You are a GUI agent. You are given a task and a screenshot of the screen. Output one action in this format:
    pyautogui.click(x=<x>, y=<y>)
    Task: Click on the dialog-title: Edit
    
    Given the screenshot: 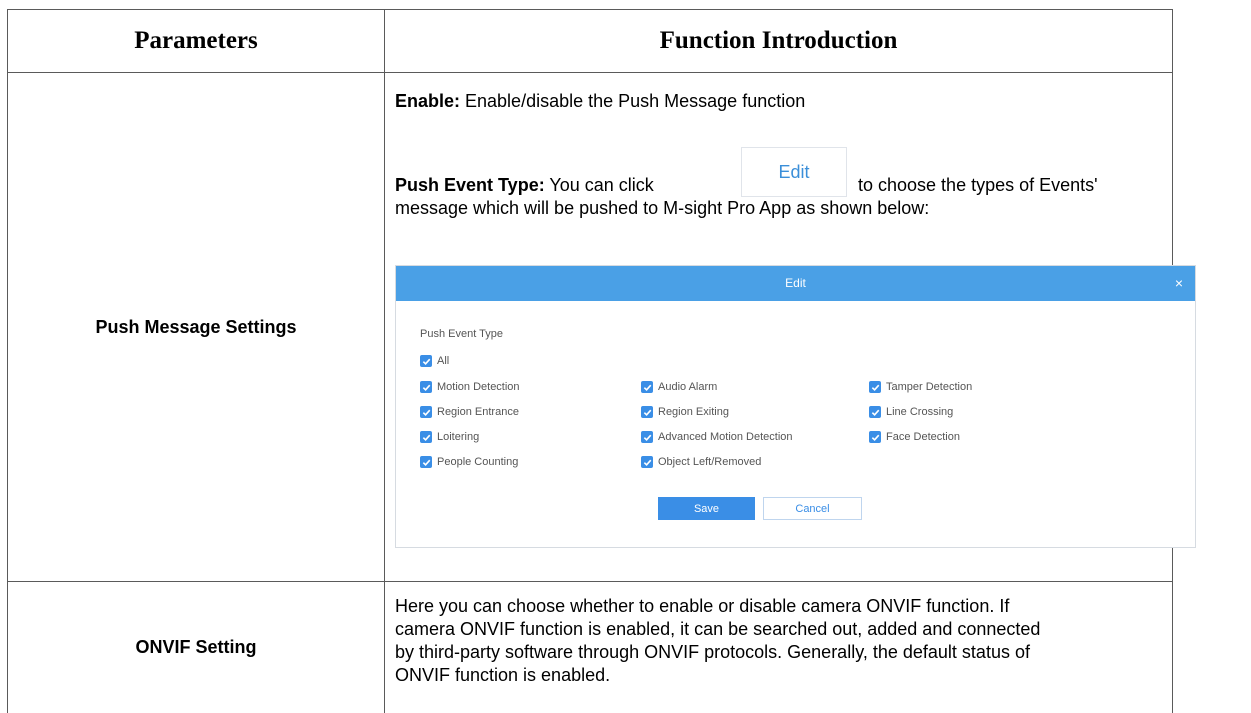 What is the action you would take?
    pyautogui.click(x=795, y=283)
    